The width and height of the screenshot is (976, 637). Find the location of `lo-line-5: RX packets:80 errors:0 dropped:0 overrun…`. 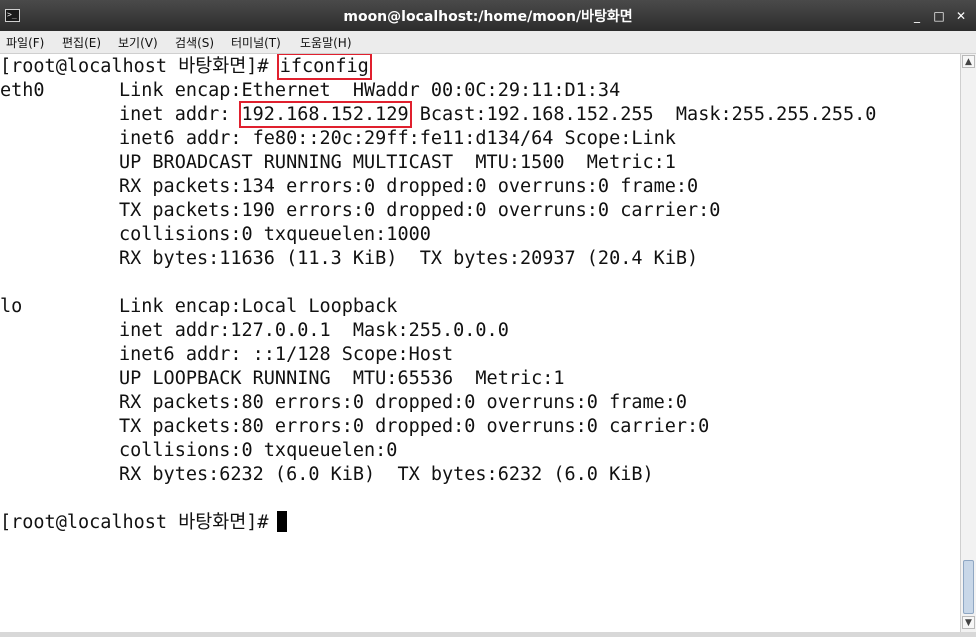

lo-line-5: RX packets:80 errors:0 dropped:0 overrun… is located at coordinates (403, 402).